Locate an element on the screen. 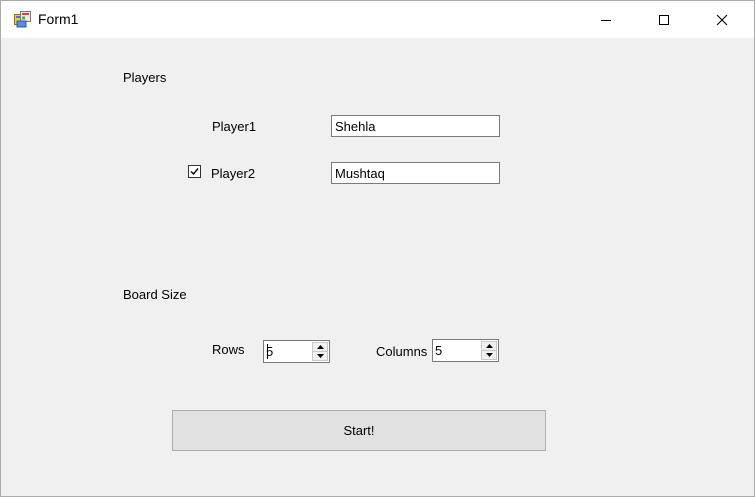 This screenshot has width=755, height=497. app-icon is located at coordinates (22, 19).